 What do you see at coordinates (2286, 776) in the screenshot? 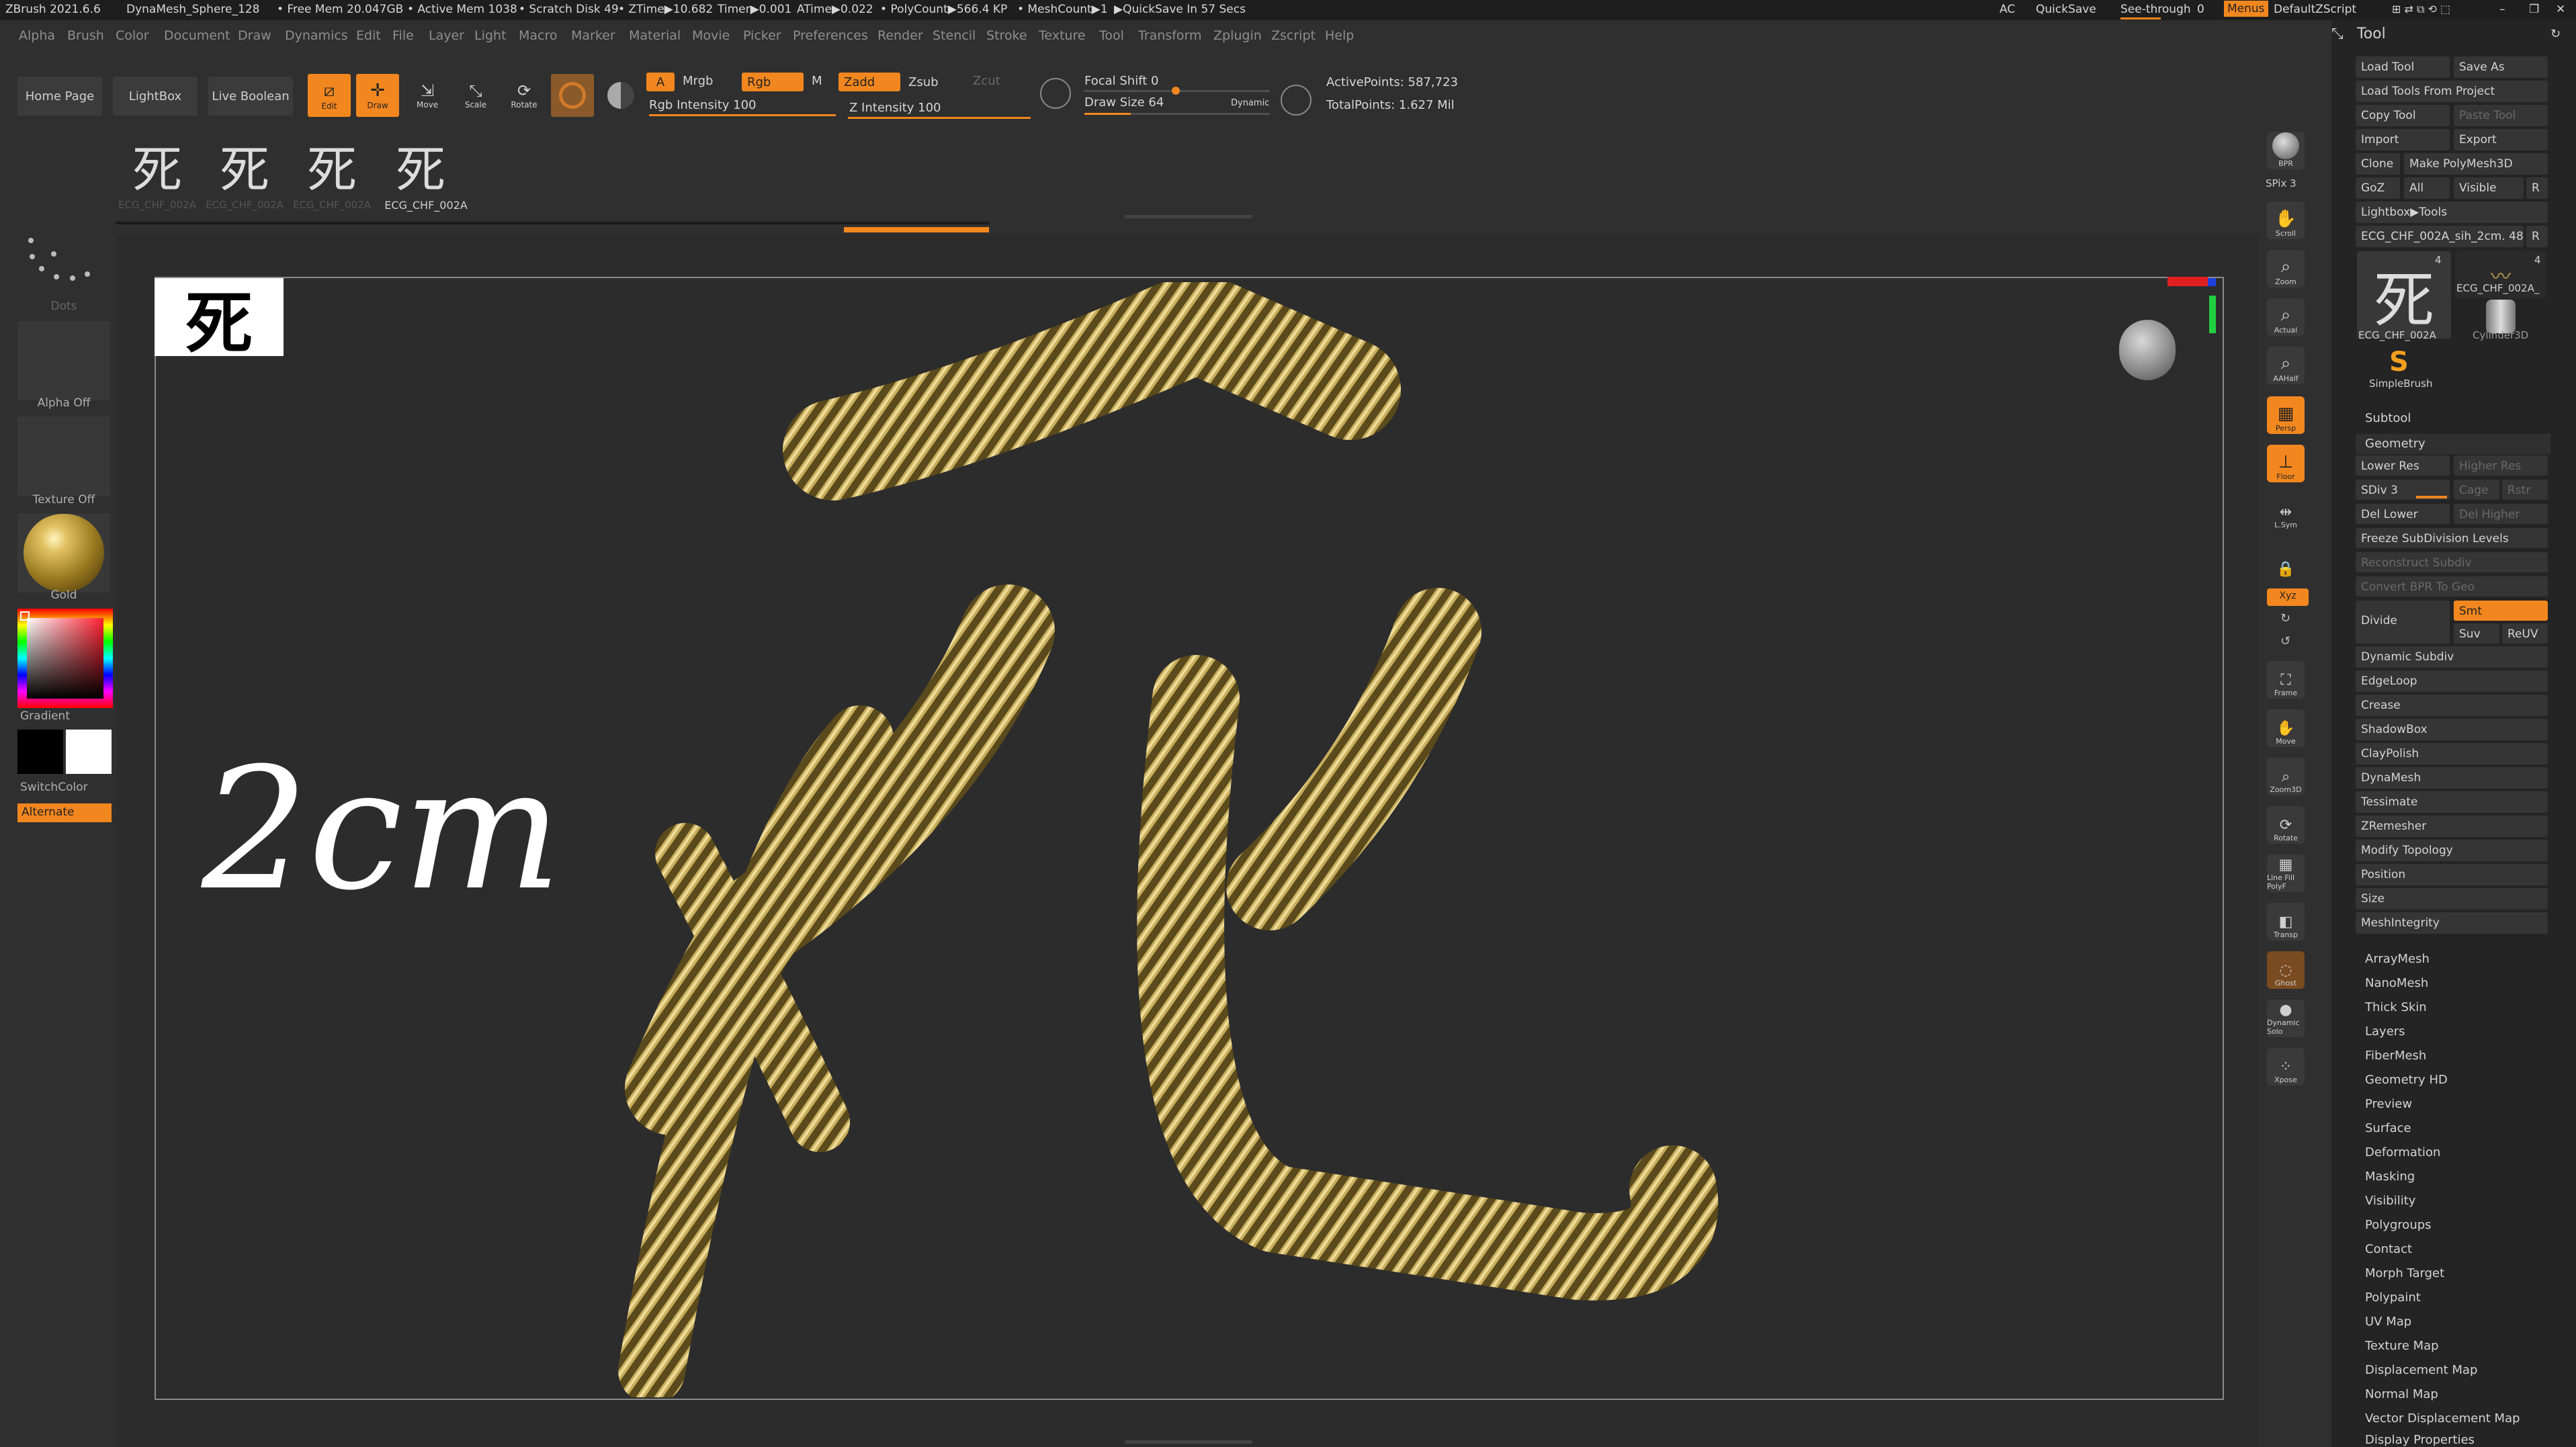
I see `zoom3d-button: ⌕ Zoom3D` at bounding box center [2286, 776].